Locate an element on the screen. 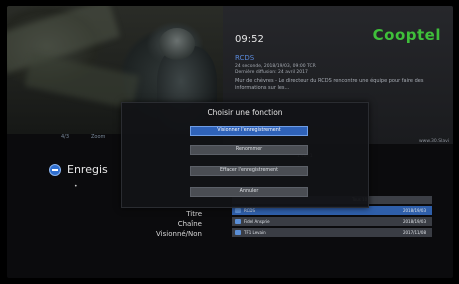 The width and height of the screenshot is (459, 284). cancel-button: Annuler is located at coordinates (249, 192).